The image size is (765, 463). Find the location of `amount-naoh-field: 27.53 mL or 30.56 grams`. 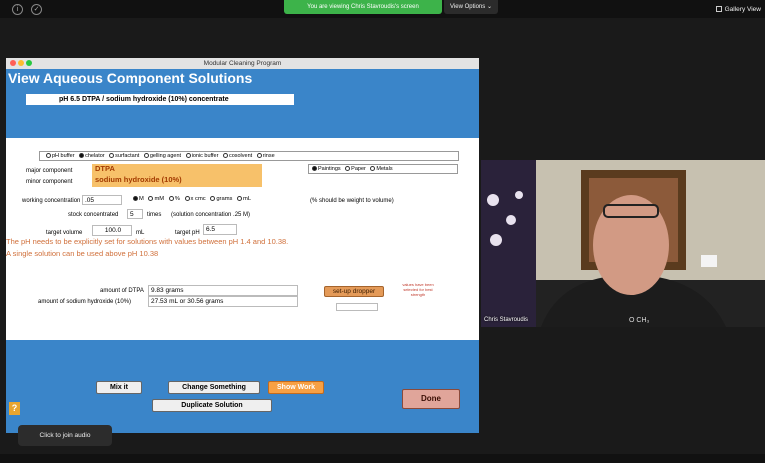

amount-naoh-field: 27.53 mL or 30.56 grams is located at coordinates (223, 301).